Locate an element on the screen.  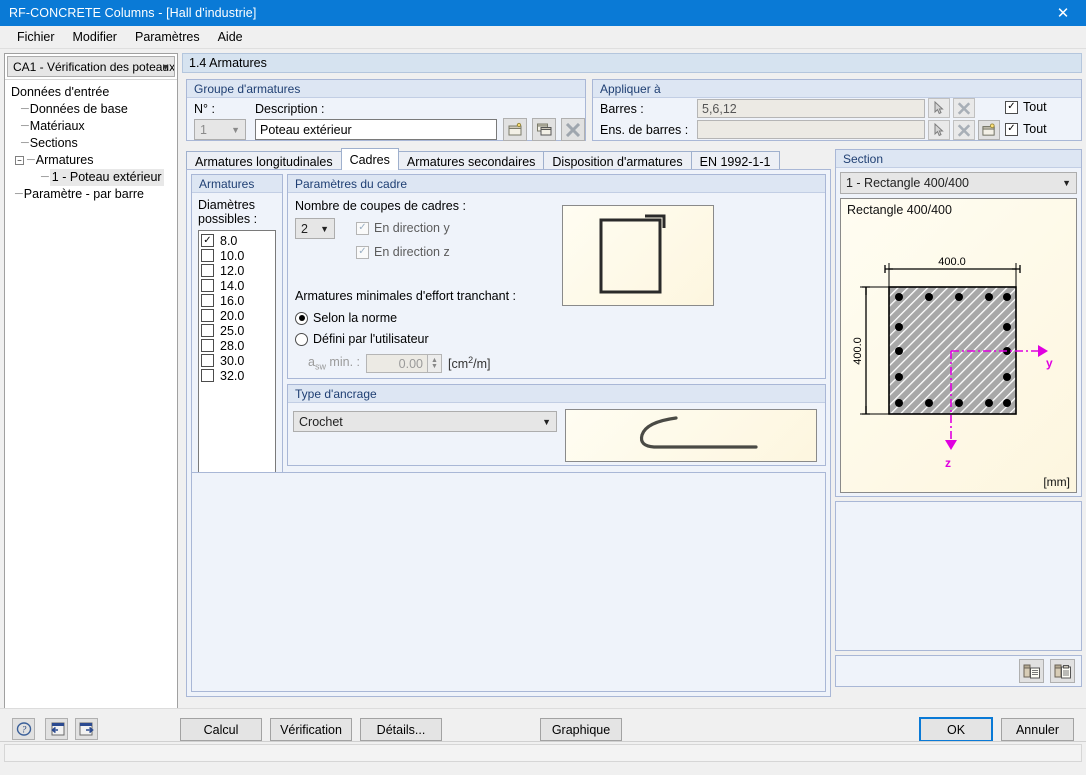
diameter-label: 10.0 is located at coordinates (232, 255).